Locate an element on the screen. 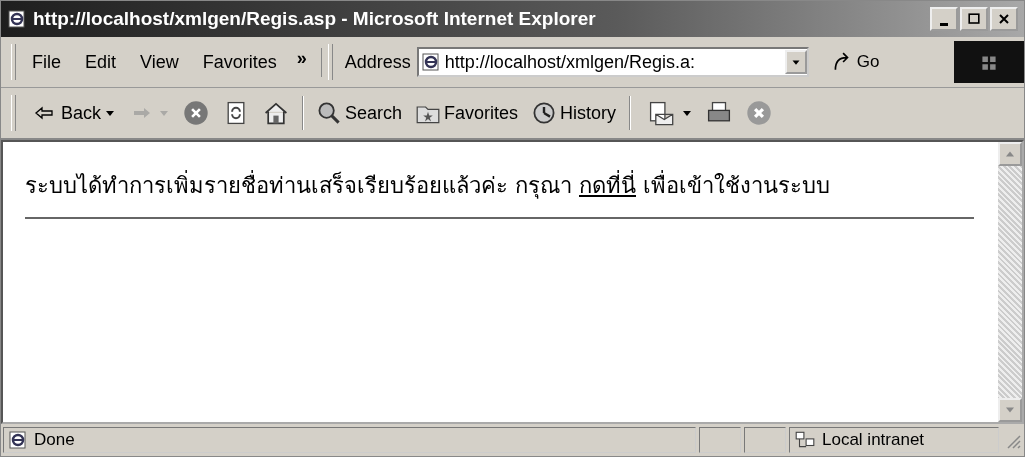 The image size is (1025, 457). more-button: » is located at coordinates (301, 62).